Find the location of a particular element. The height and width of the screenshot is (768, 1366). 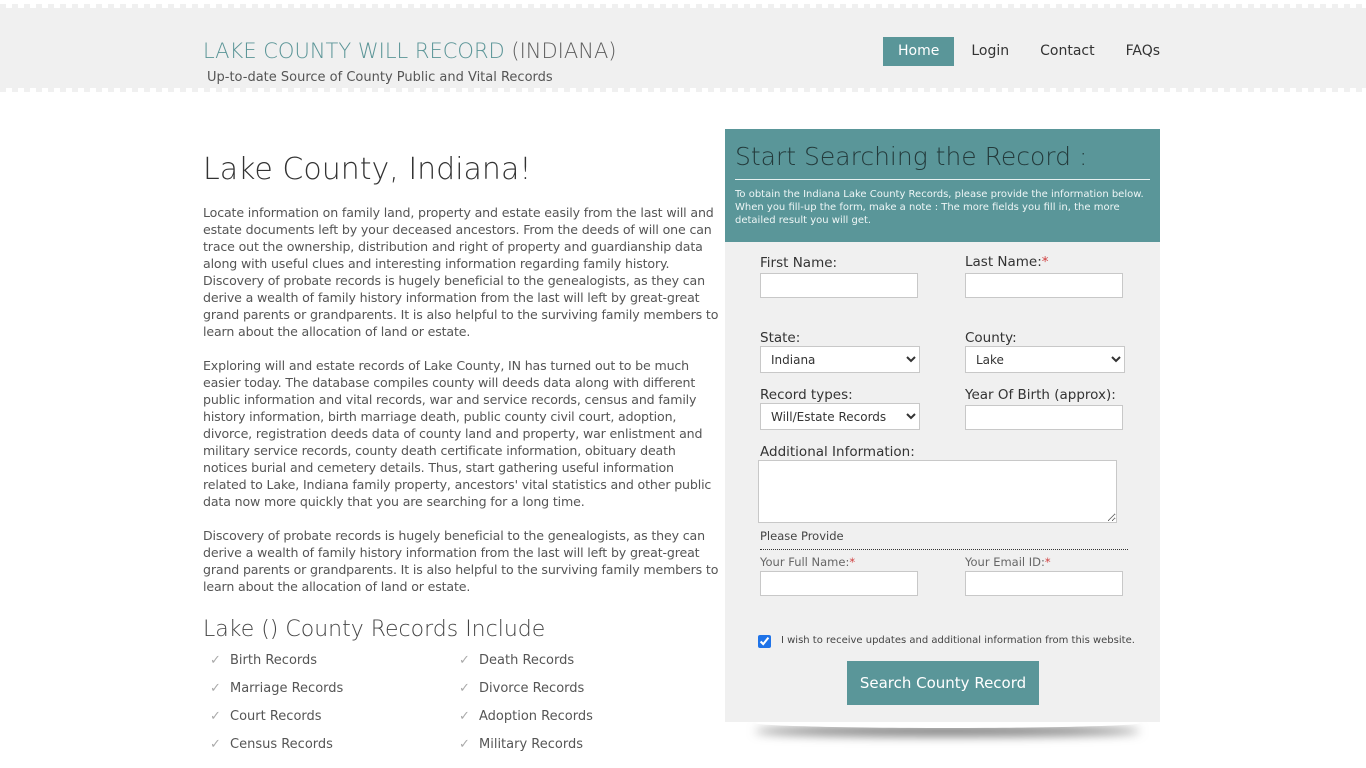

search-county-record-button: Search County Record is located at coordinates (943, 683).